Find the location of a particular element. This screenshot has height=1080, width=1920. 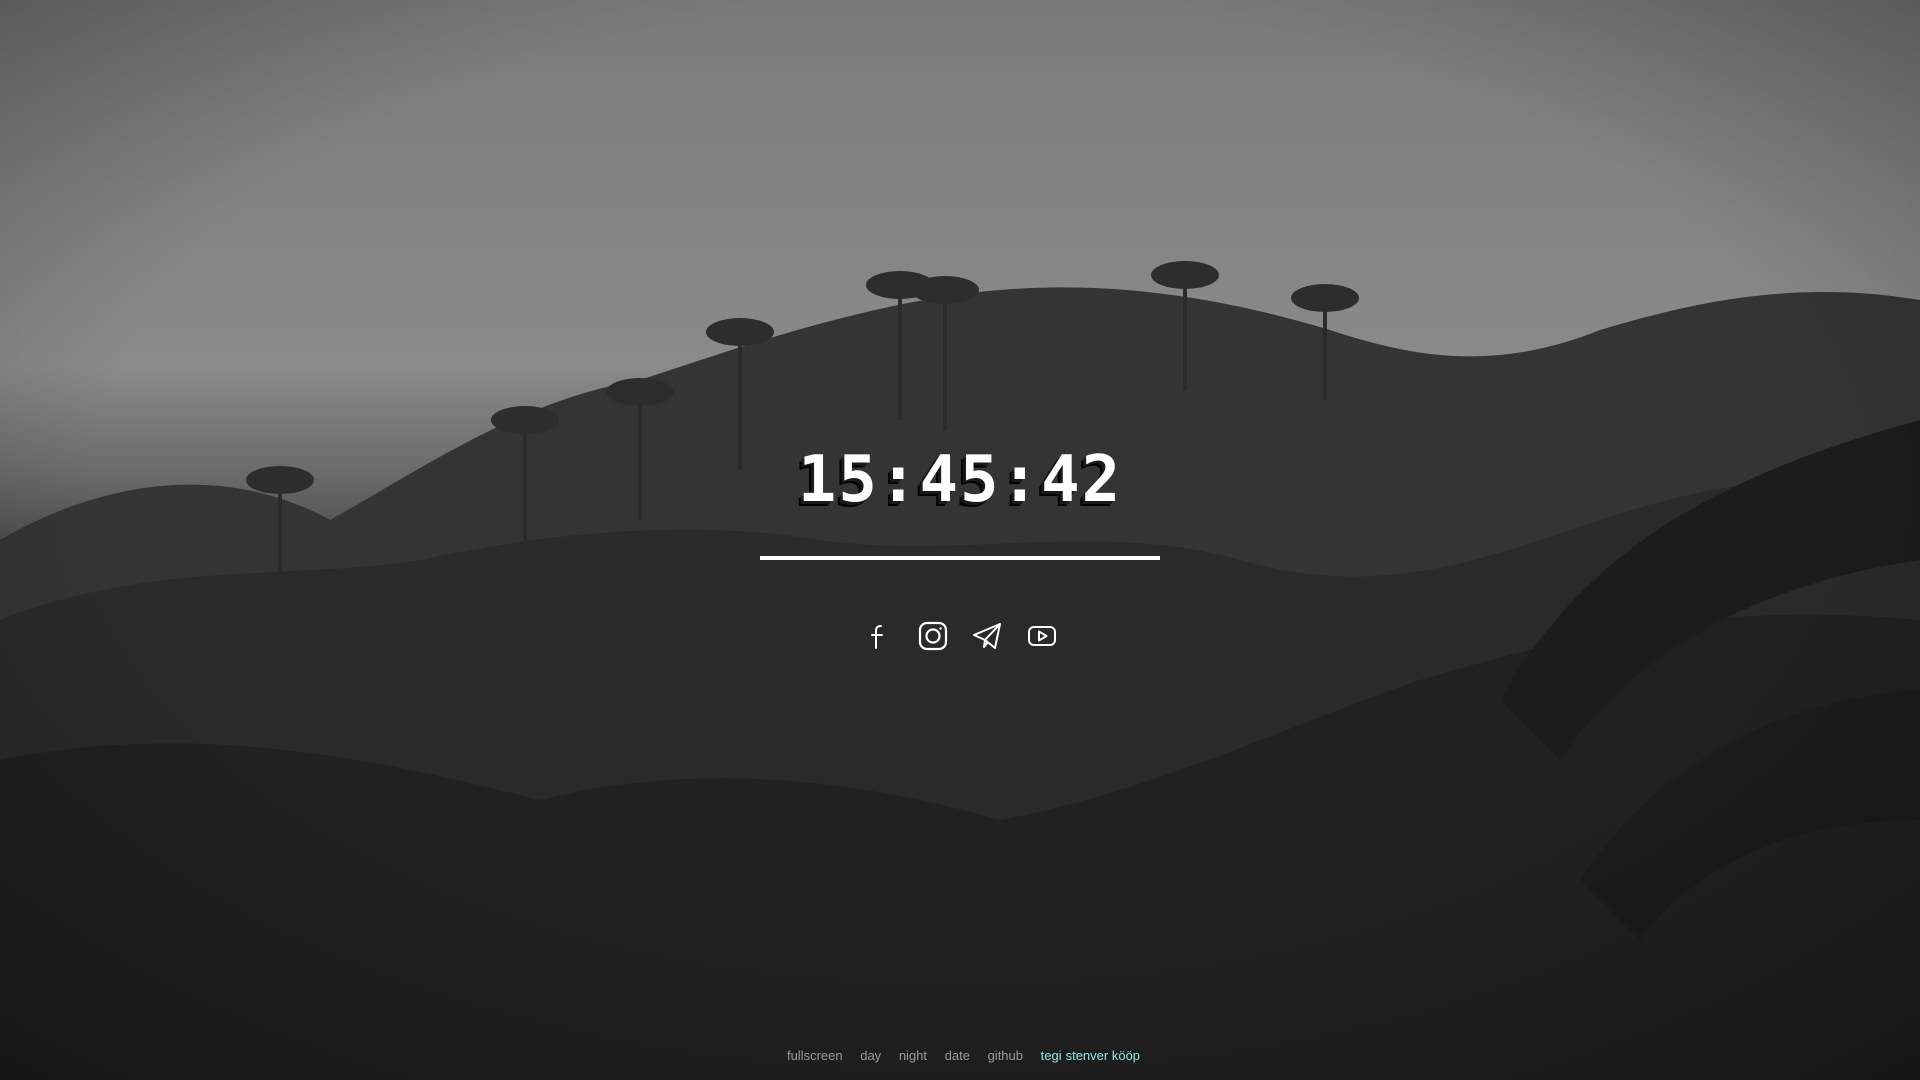

youtube-icon is located at coordinates (1041, 636).